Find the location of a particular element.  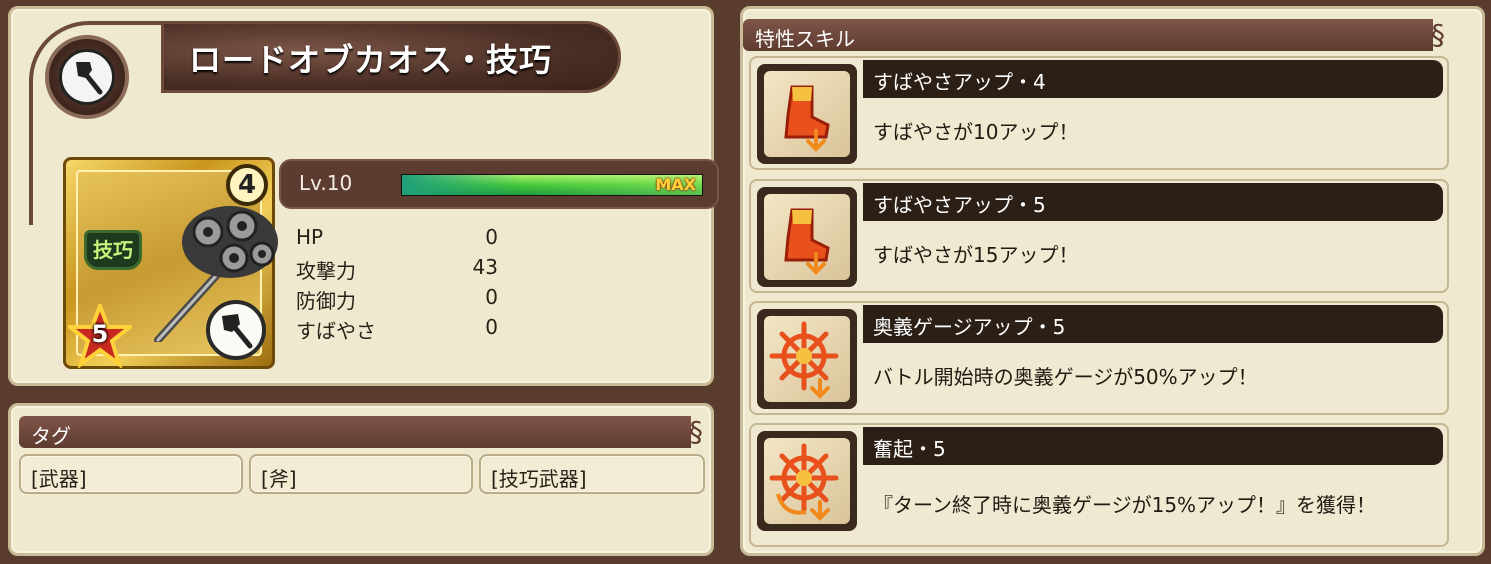

max-label: MAX is located at coordinates (675, 184).